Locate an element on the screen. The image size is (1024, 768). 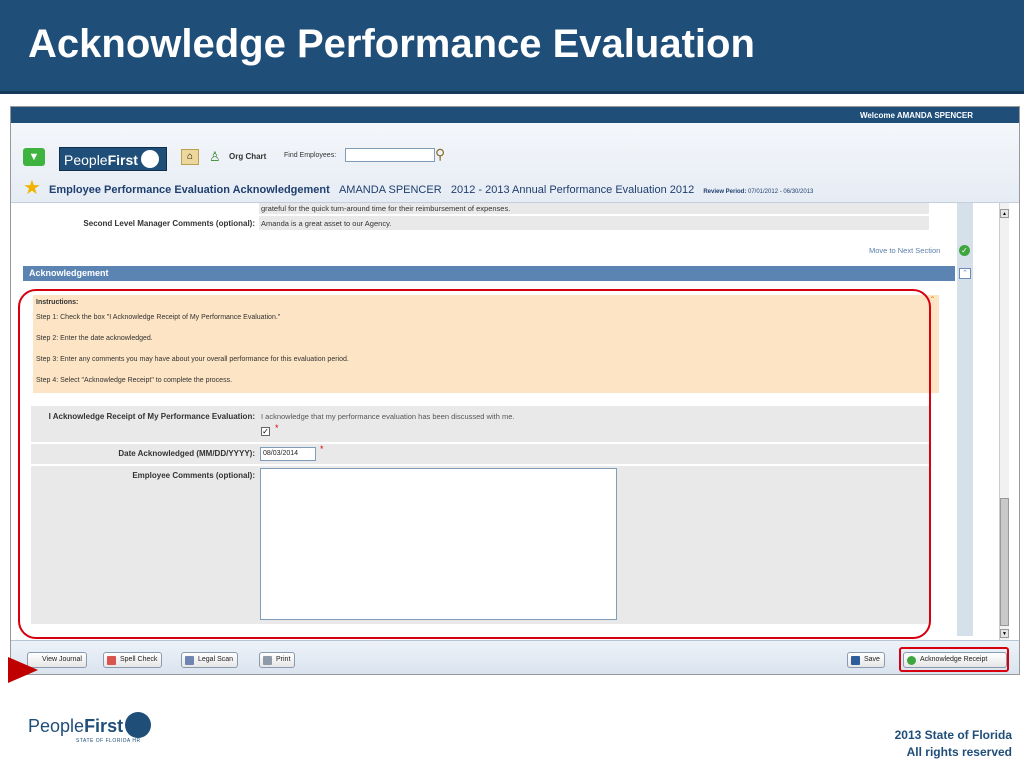
review-period-label: Review Period: is located at coordinates (725, 192).